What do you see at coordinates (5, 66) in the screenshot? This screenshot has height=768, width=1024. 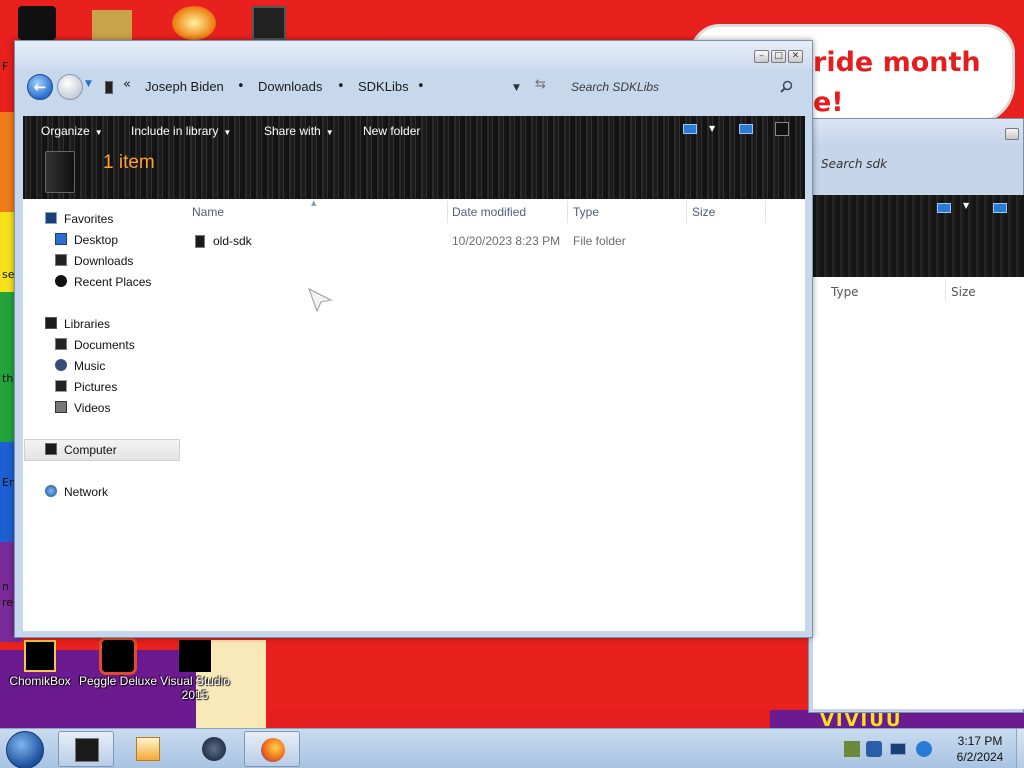 I see `wallpaper-edge-text: F` at bounding box center [5, 66].